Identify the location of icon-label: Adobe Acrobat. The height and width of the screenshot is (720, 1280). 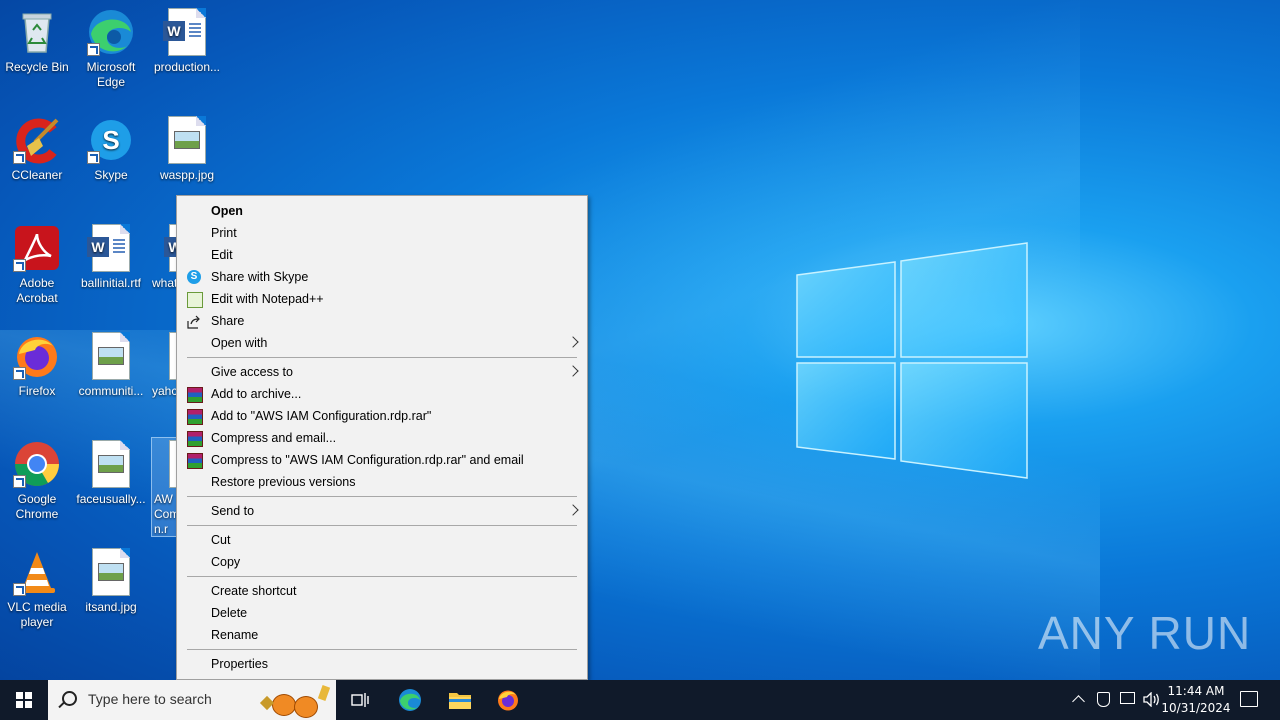
(37, 290).